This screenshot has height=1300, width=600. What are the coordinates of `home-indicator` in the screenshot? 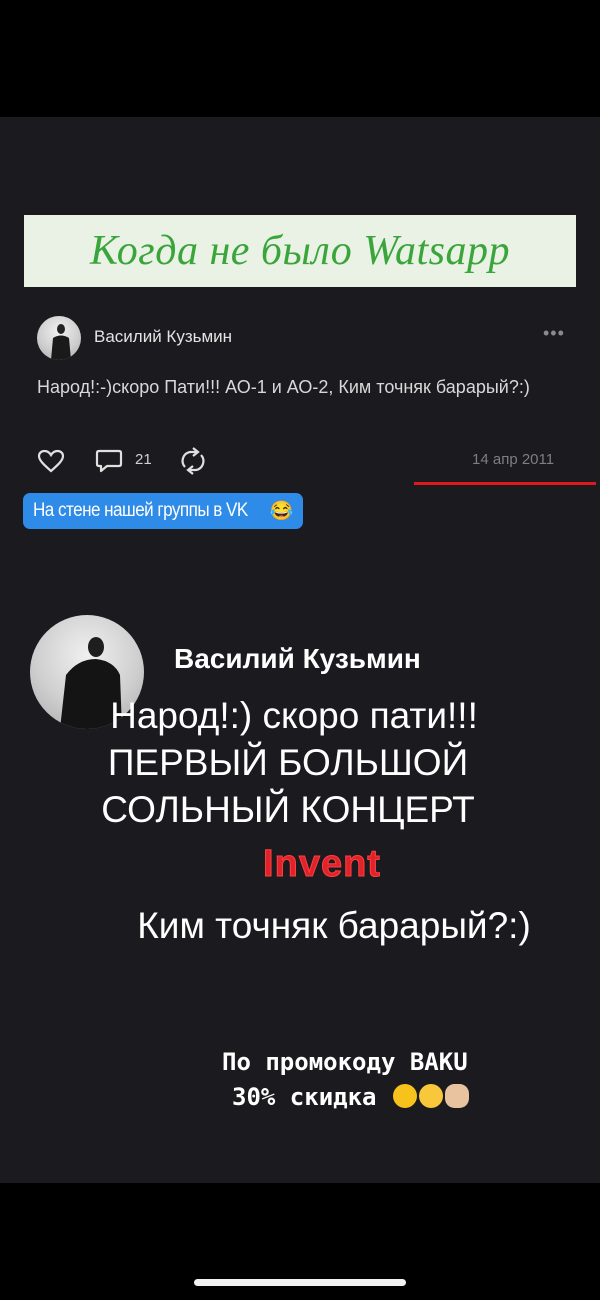 It's located at (300, 1282).